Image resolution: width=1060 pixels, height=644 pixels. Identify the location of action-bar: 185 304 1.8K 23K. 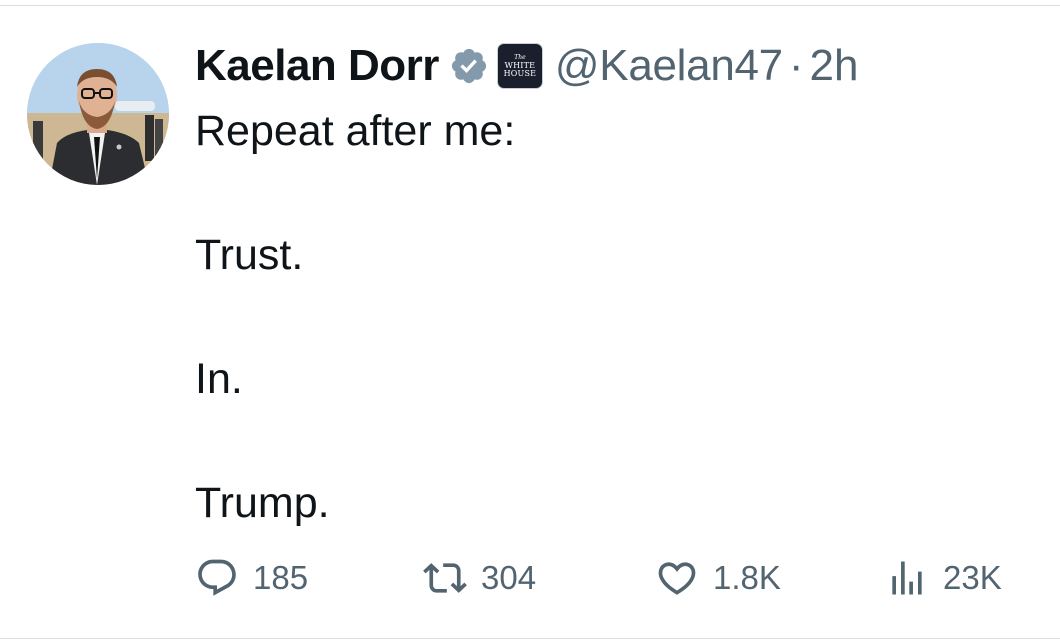
(610, 578).